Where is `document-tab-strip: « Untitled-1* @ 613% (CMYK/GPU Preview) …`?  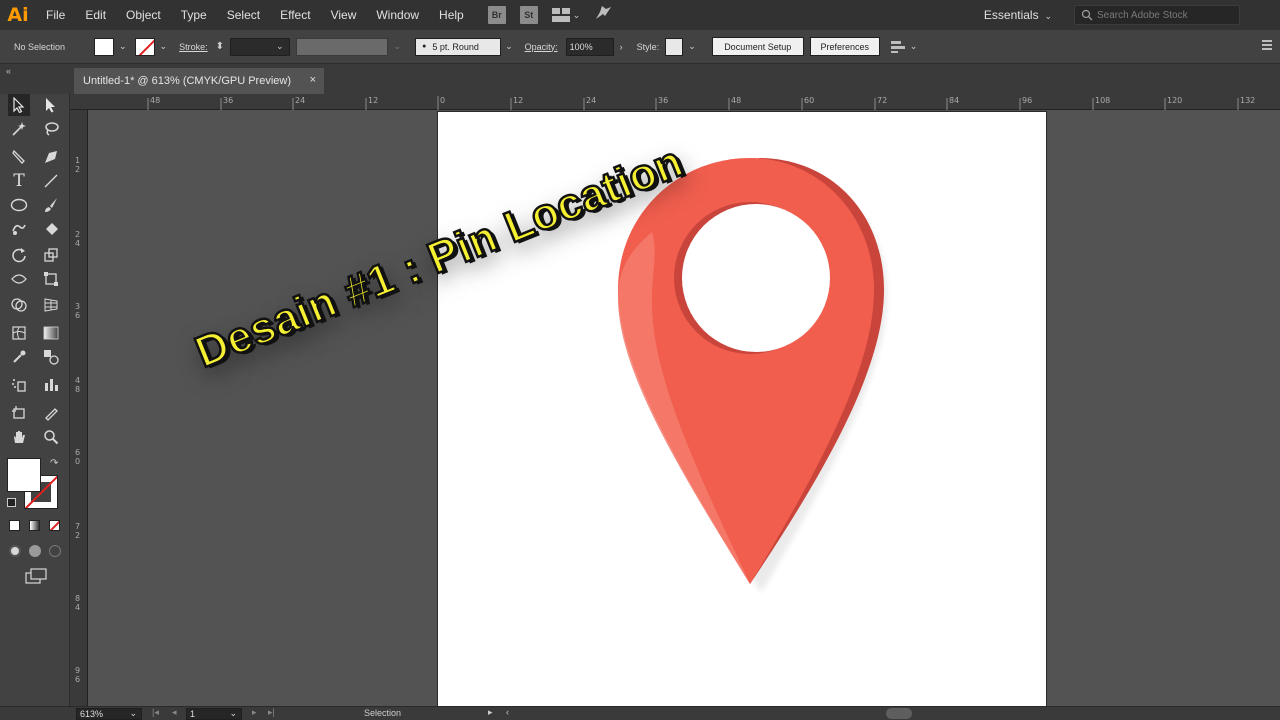
document-tab-strip: « Untitled-1* @ 613% (CMYK/GPU Preview) … is located at coordinates (640, 79).